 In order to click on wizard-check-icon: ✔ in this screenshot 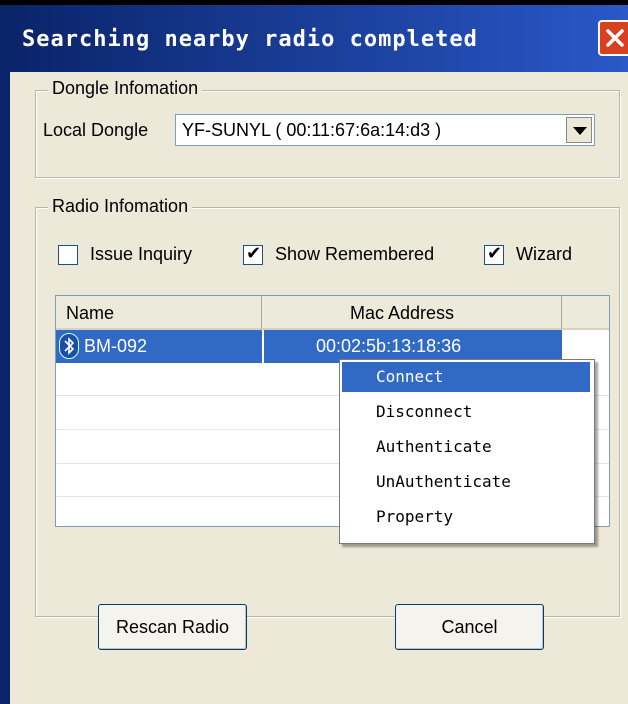, I will do `click(495, 253)`.